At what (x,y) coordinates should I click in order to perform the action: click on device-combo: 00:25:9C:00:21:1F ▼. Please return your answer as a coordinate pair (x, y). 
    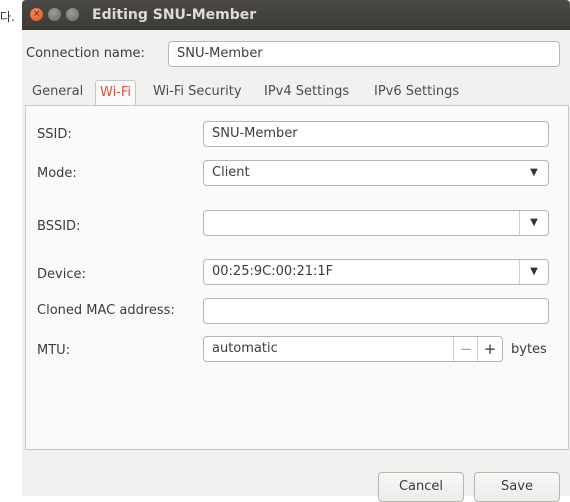
    Looking at the image, I should click on (376, 272).